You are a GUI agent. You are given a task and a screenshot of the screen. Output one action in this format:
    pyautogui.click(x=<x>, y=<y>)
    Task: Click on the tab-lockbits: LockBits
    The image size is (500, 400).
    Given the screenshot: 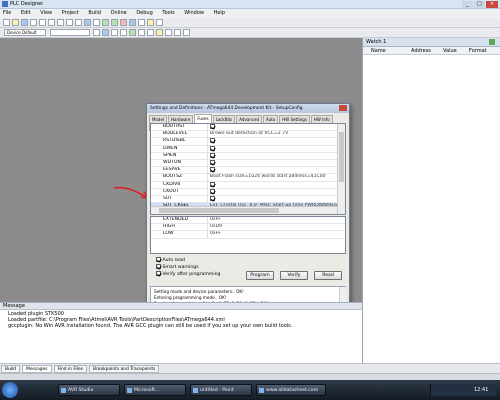 What is the action you would take?
    pyautogui.click(x=224, y=119)
    